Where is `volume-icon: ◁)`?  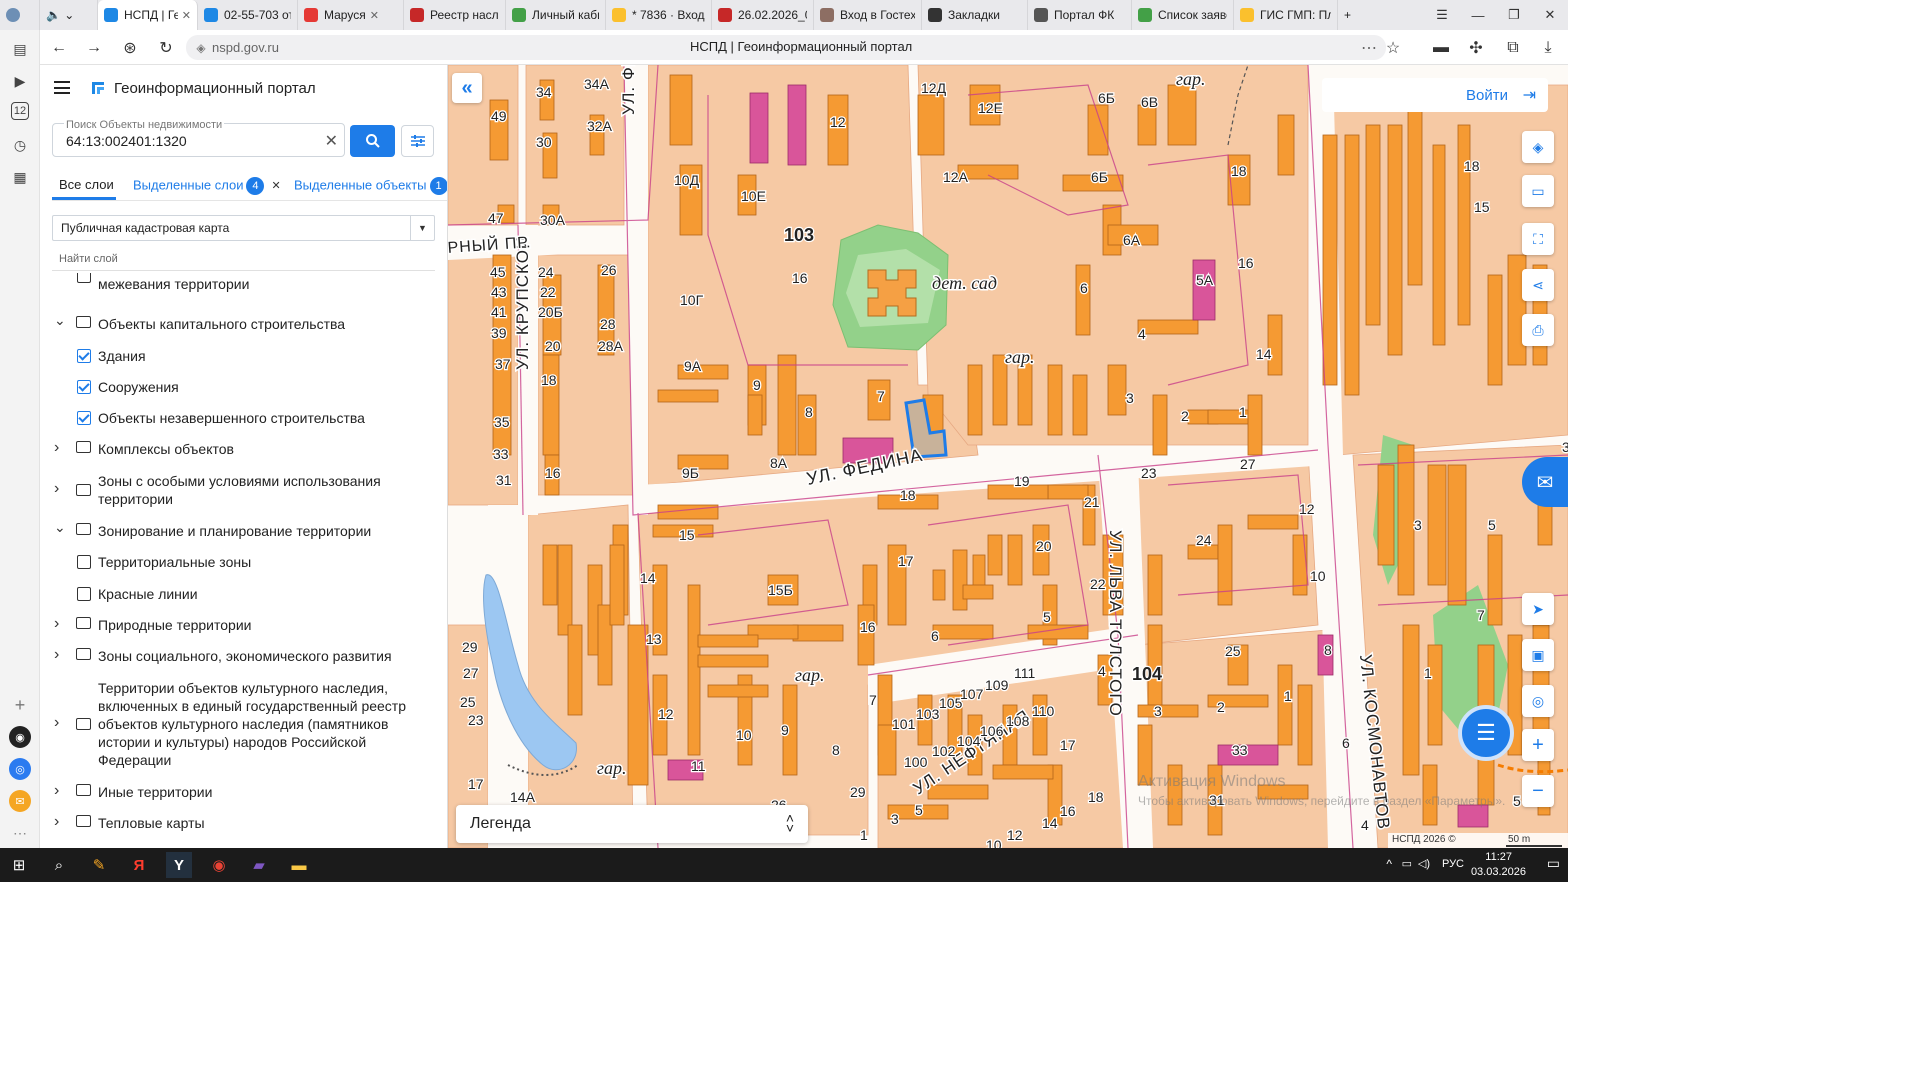
volume-icon: ◁) is located at coordinates (1424, 863).